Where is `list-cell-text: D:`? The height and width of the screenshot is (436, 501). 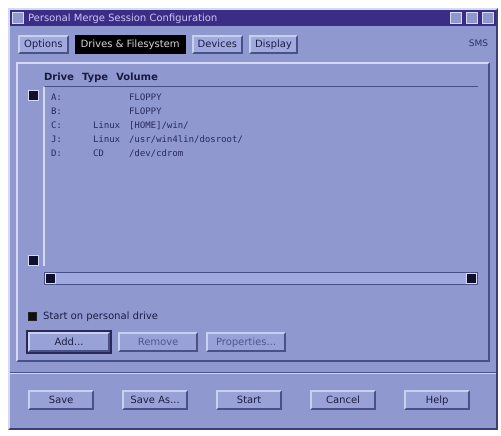
list-cell-text: D: is located at coordinates (57, 154).